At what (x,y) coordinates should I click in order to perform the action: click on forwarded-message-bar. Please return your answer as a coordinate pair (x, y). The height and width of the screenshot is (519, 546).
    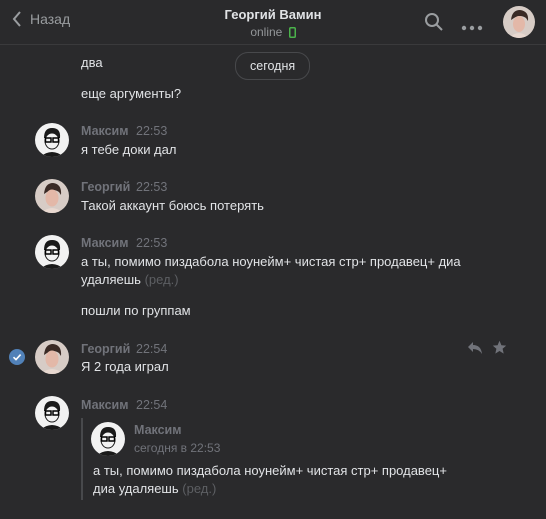
    Looking at the image, I should click on (82, 459).